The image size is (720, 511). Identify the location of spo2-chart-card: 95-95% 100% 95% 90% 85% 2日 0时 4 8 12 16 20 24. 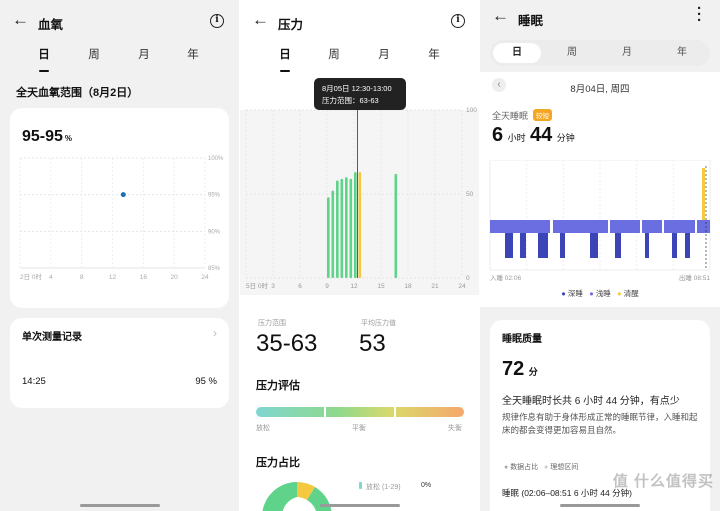
(119, 208).